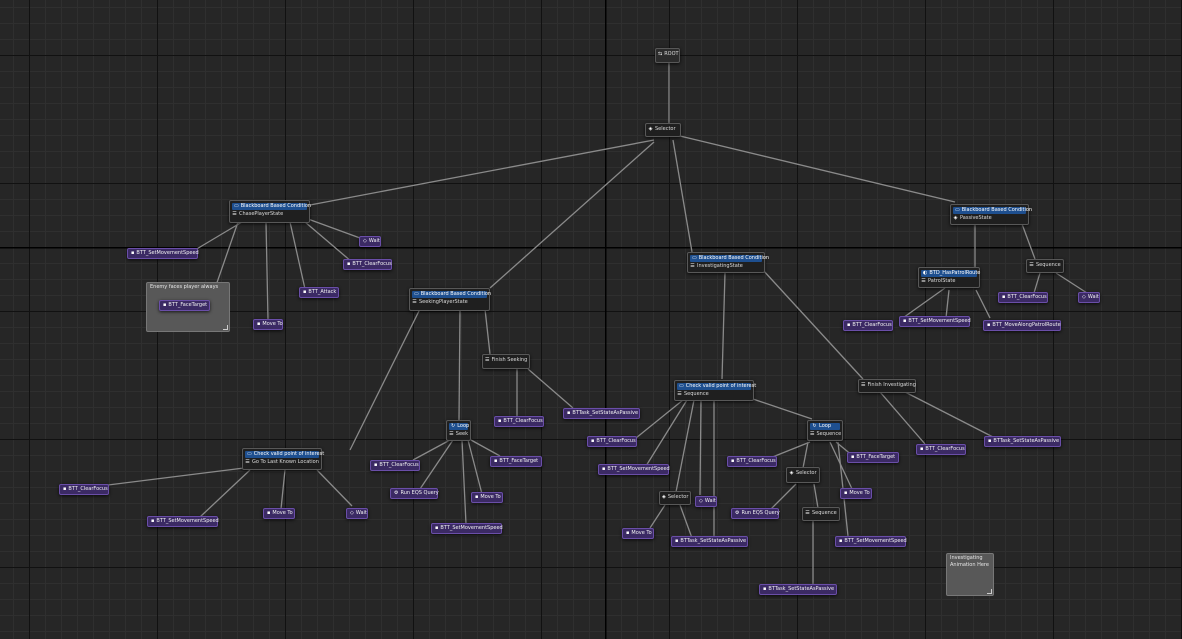 Image resolution: width=1182 pixels, height=639 pixels. What do you see at coordinates (875, 541) in the screenshot?
I see `task-label: BTT_SetMovementSpeed` at bounding box center [875, 541].